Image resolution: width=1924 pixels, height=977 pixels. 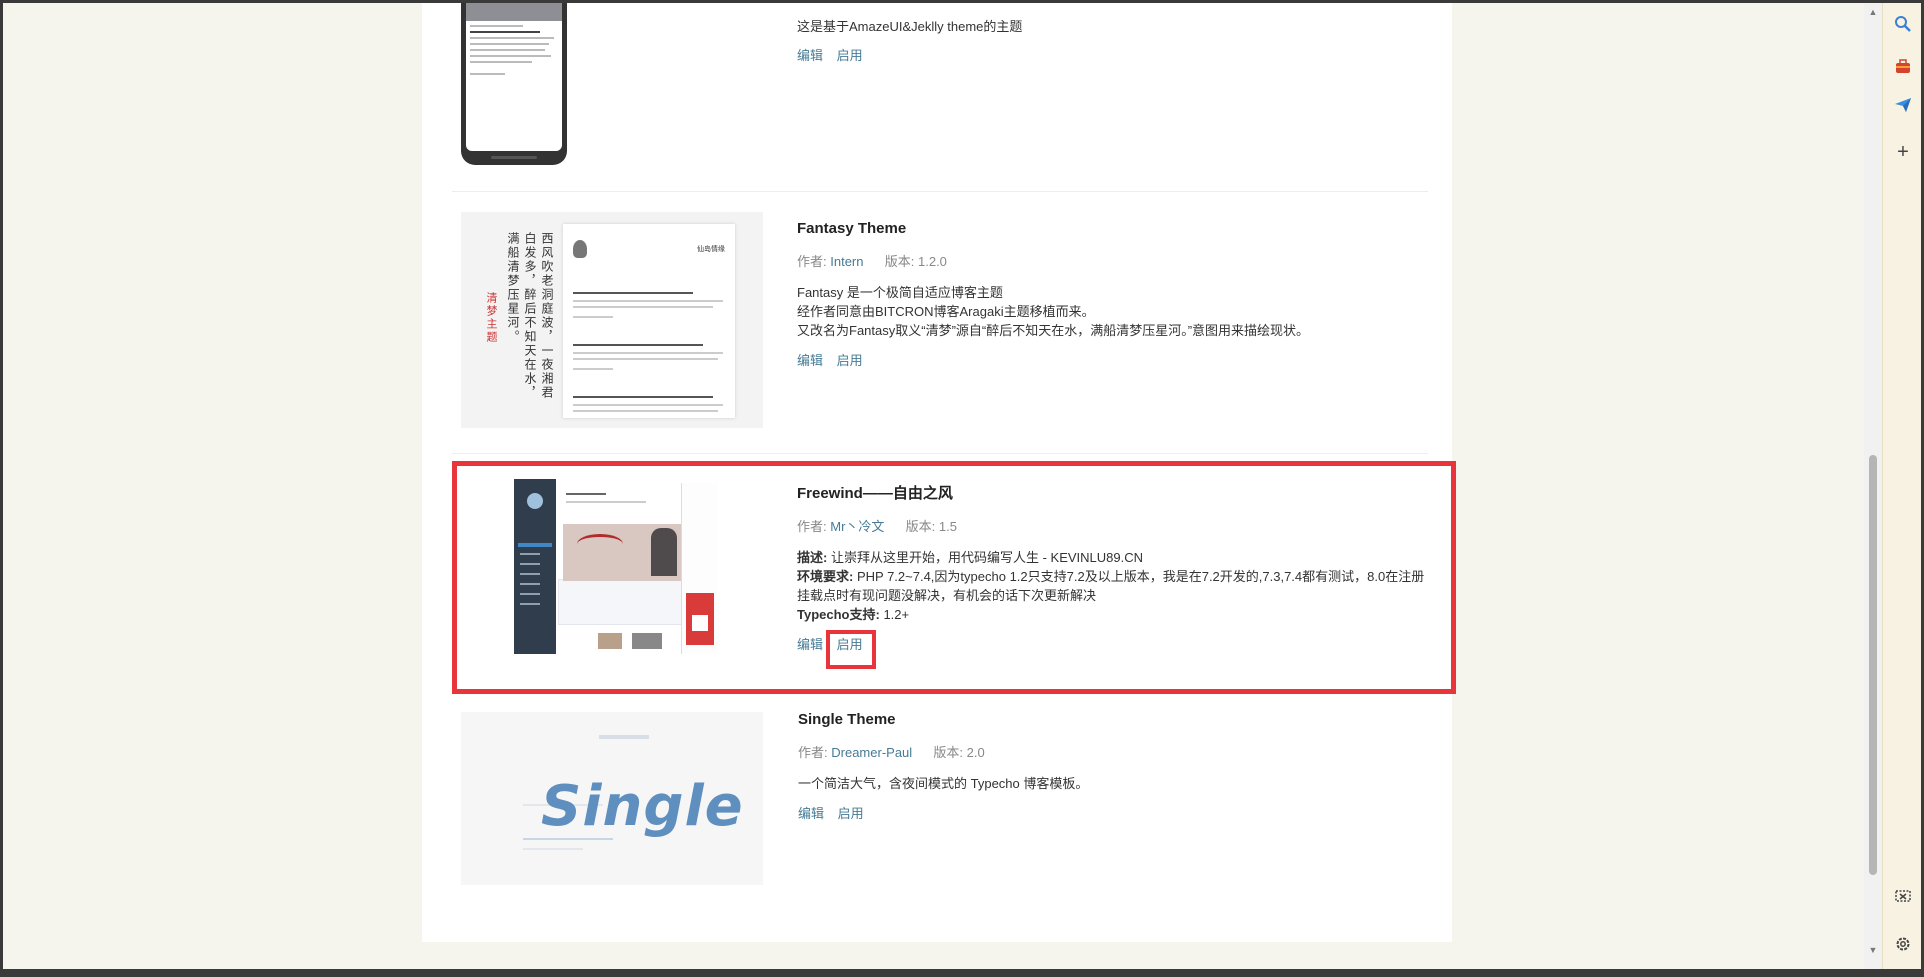 I want to click on send-icon, so click(x=1903, y=107).